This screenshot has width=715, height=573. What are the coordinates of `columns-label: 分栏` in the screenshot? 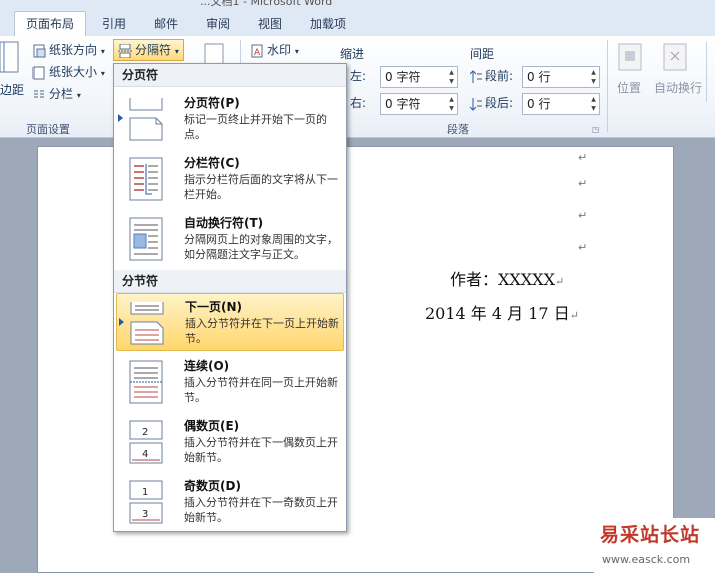 It's located at (61, 94).